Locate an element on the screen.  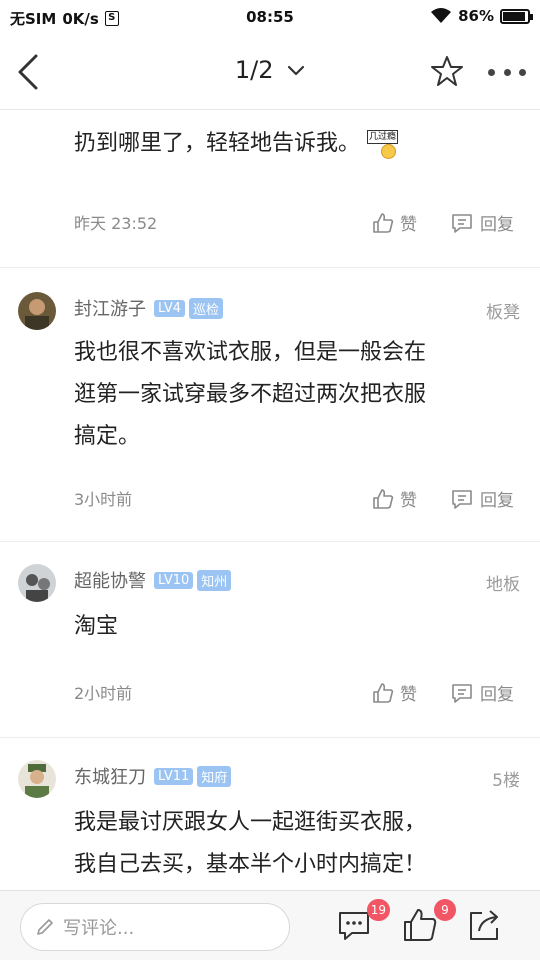
wifi-icon is located at coordinates (441, 15).